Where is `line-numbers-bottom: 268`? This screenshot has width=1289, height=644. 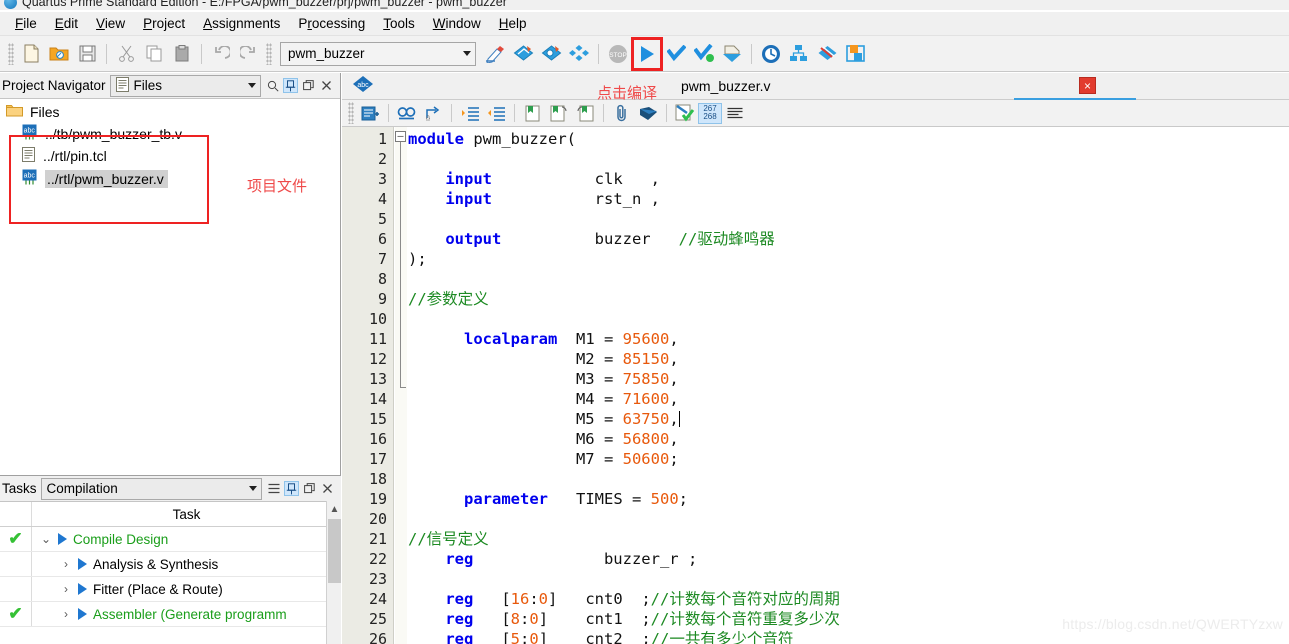
line-numbers-bottom: 268 is located at coordinates (710, 116).